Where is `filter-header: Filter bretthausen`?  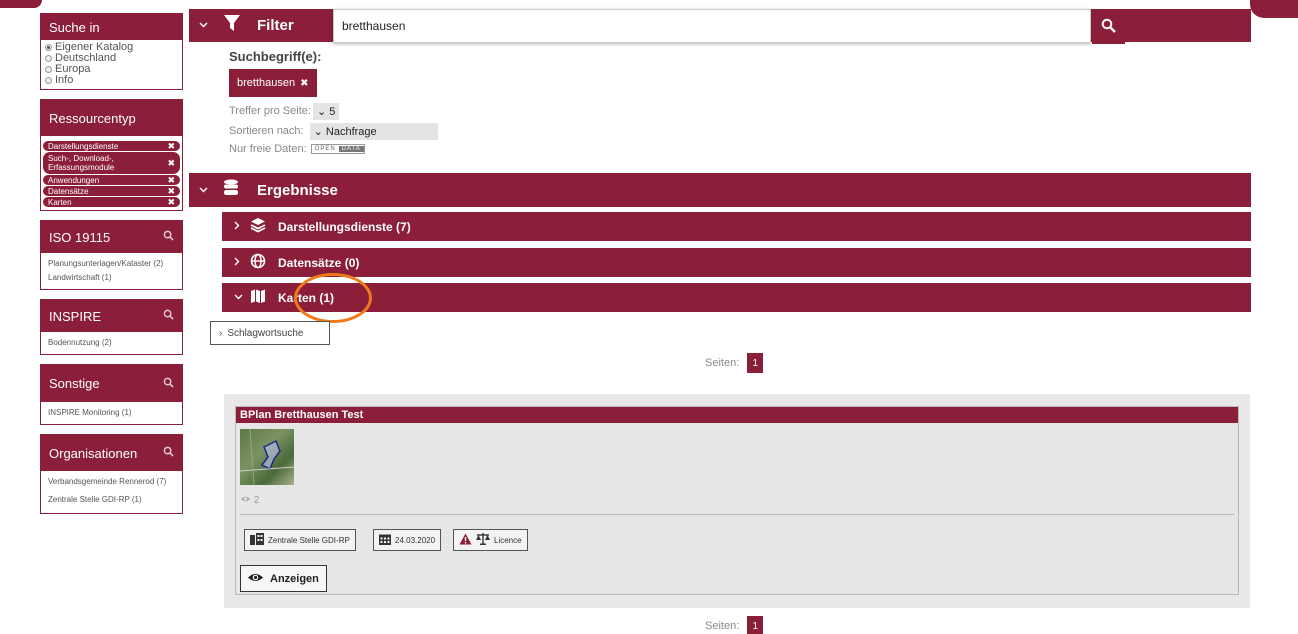
filter-header: Filter bretthausen is located at coordinates (720, 26).